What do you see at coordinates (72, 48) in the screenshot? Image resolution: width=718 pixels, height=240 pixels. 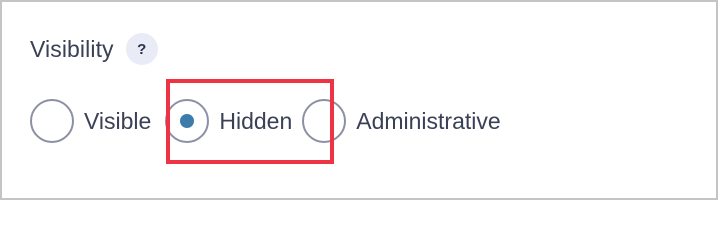 I see `visibility-label: Visibility` at bounding box center [72, 48].